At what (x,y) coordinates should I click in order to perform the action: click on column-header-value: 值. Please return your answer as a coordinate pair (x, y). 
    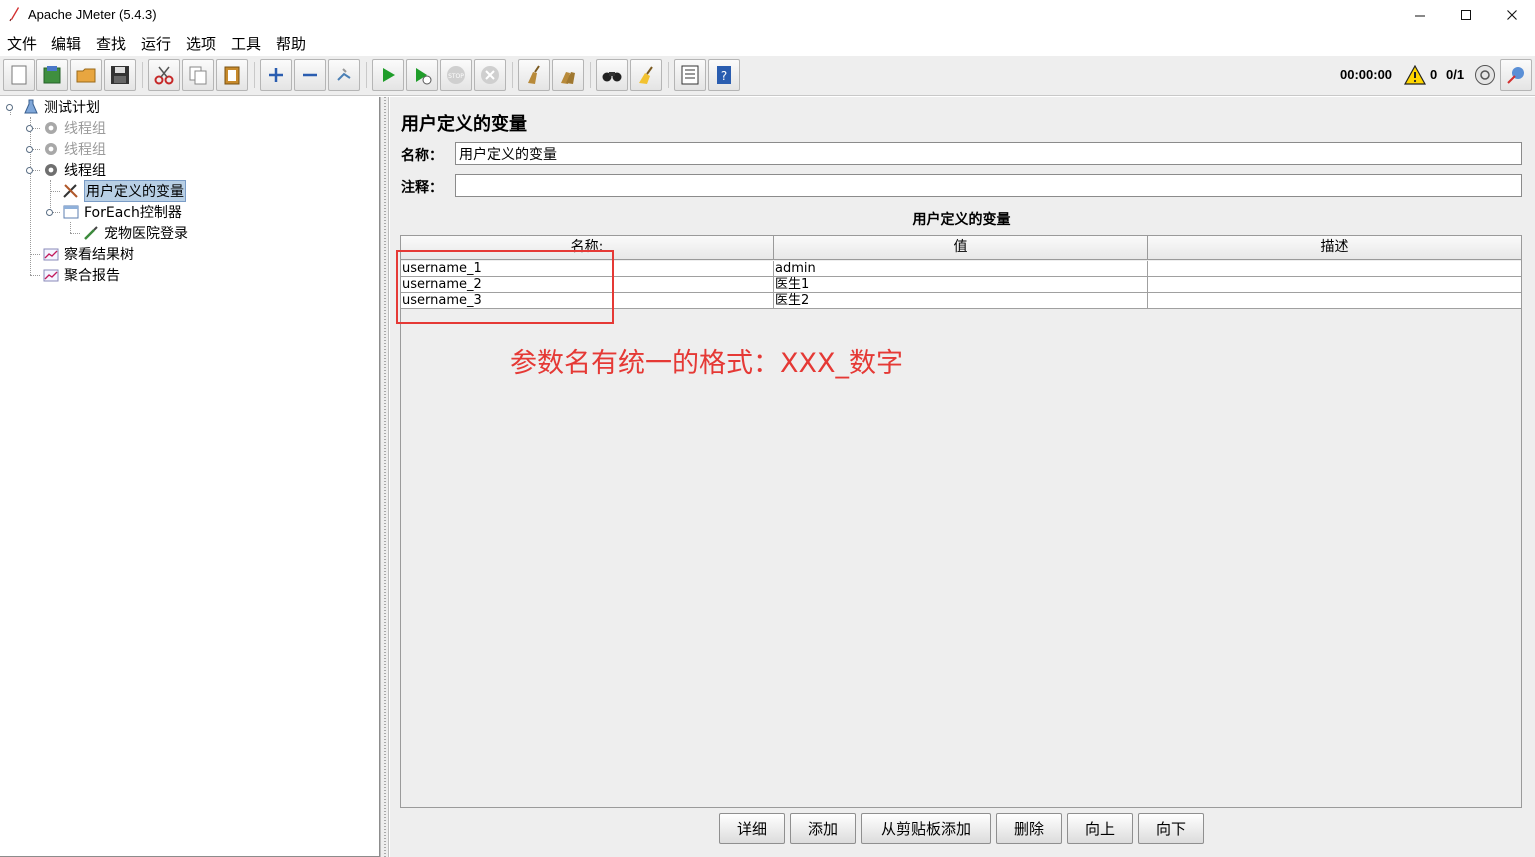
    Looking at the image, I should click on (961, 248).